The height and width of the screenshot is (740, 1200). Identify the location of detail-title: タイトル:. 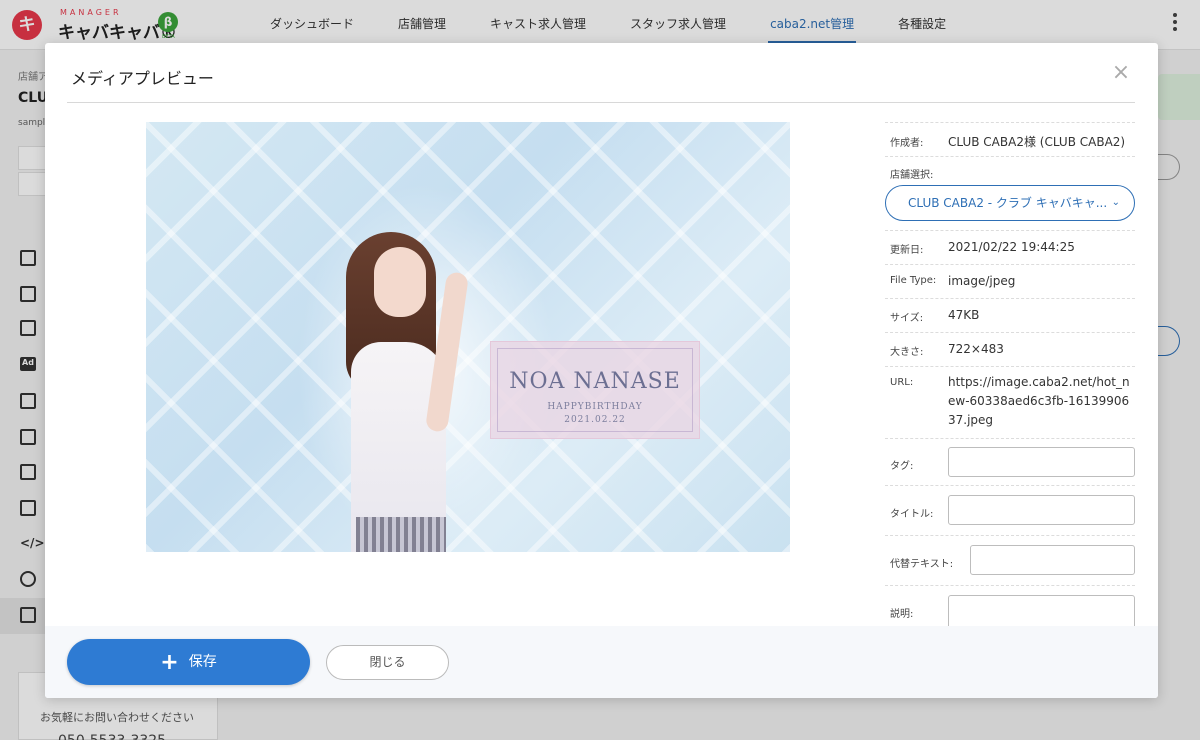
(1010, 510).